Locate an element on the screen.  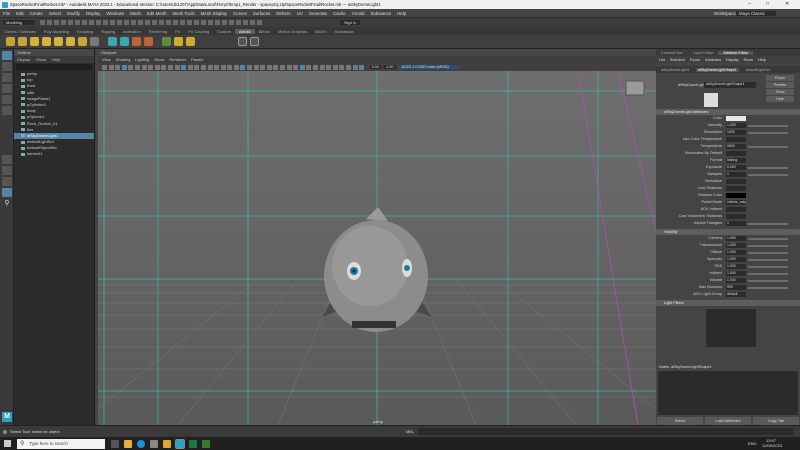
maya-taskbar-icon is located at coordinates (180, 443).